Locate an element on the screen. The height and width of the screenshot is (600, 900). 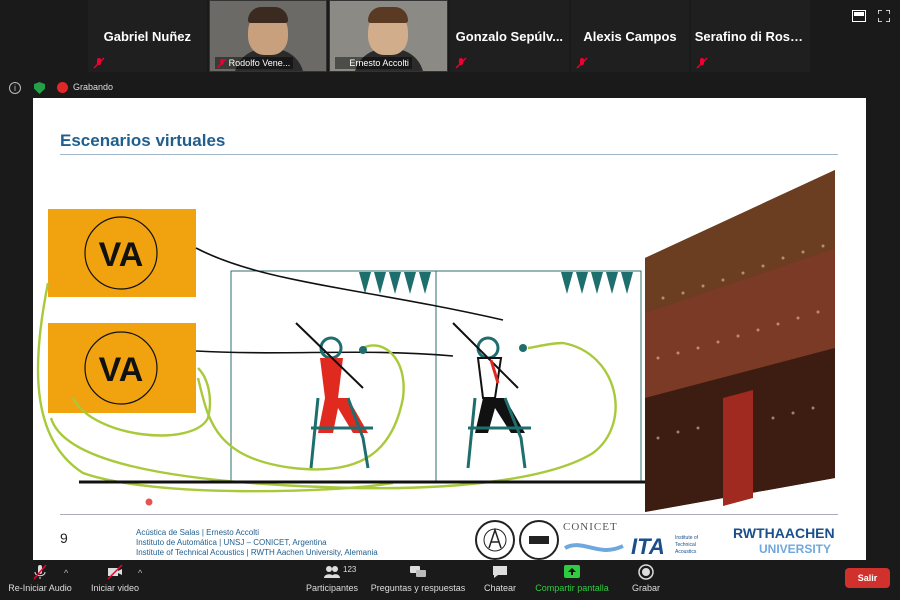
svg-text: Institute of is located at coordinates (687, 538).